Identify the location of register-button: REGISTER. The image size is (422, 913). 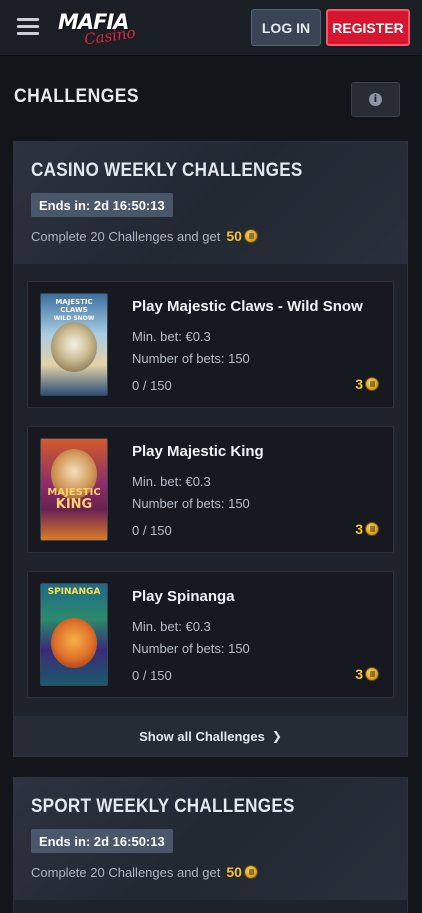
(368, 27).